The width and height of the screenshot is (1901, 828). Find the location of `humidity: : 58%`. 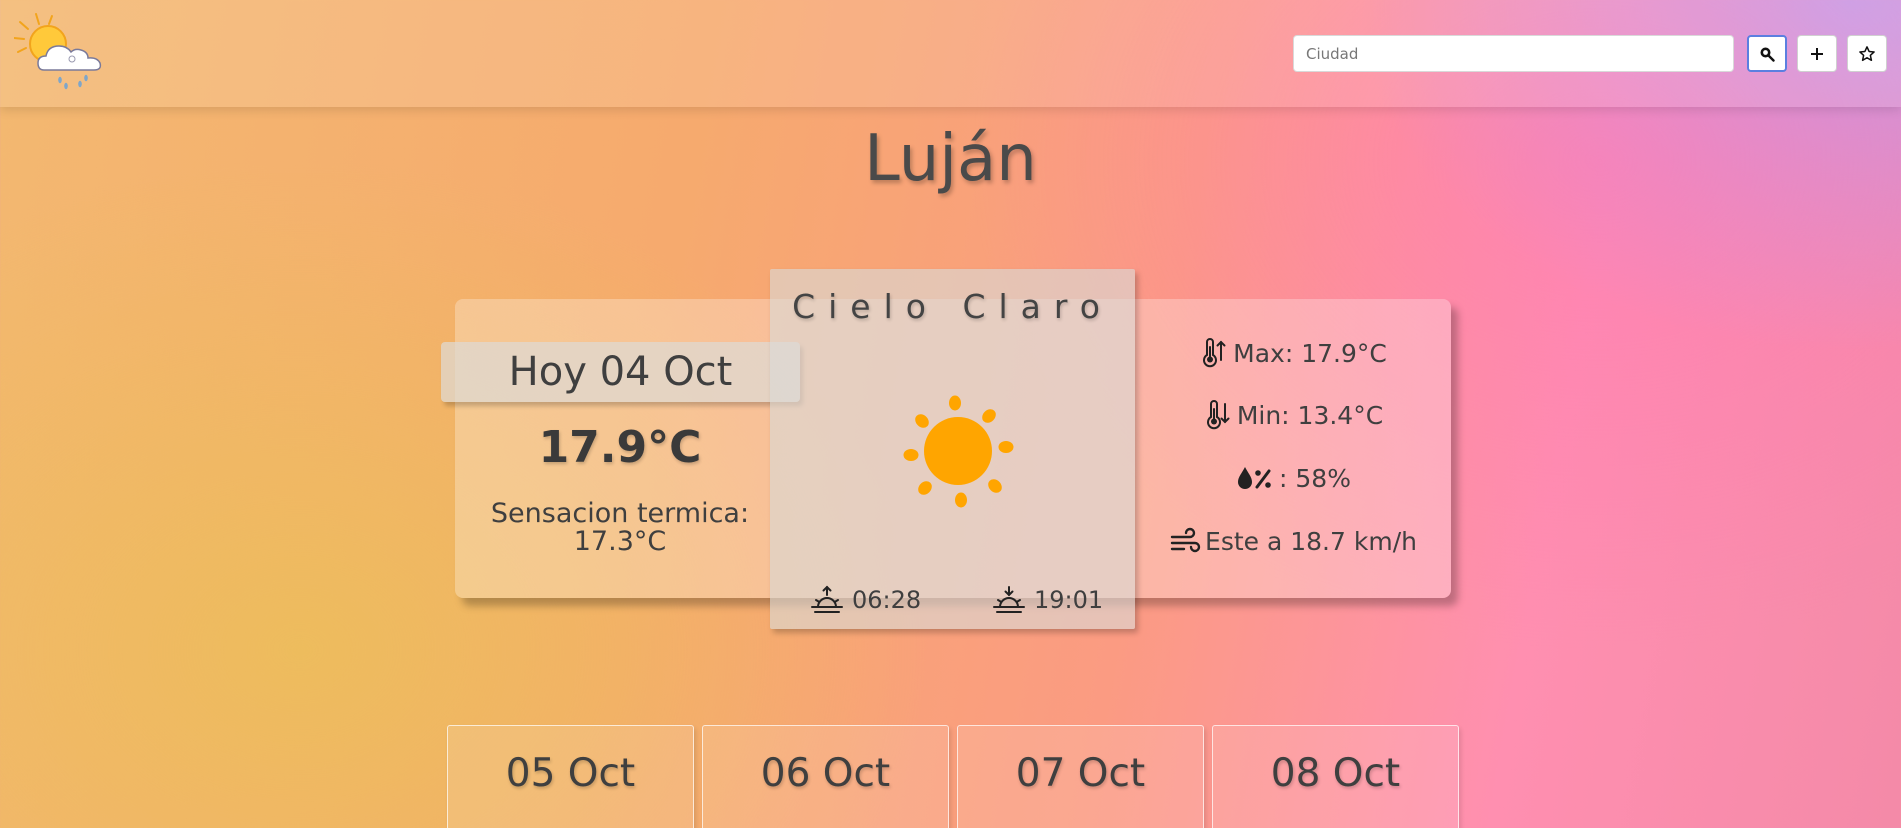

humidity: : 58% is located at coordinates (1293, 478).